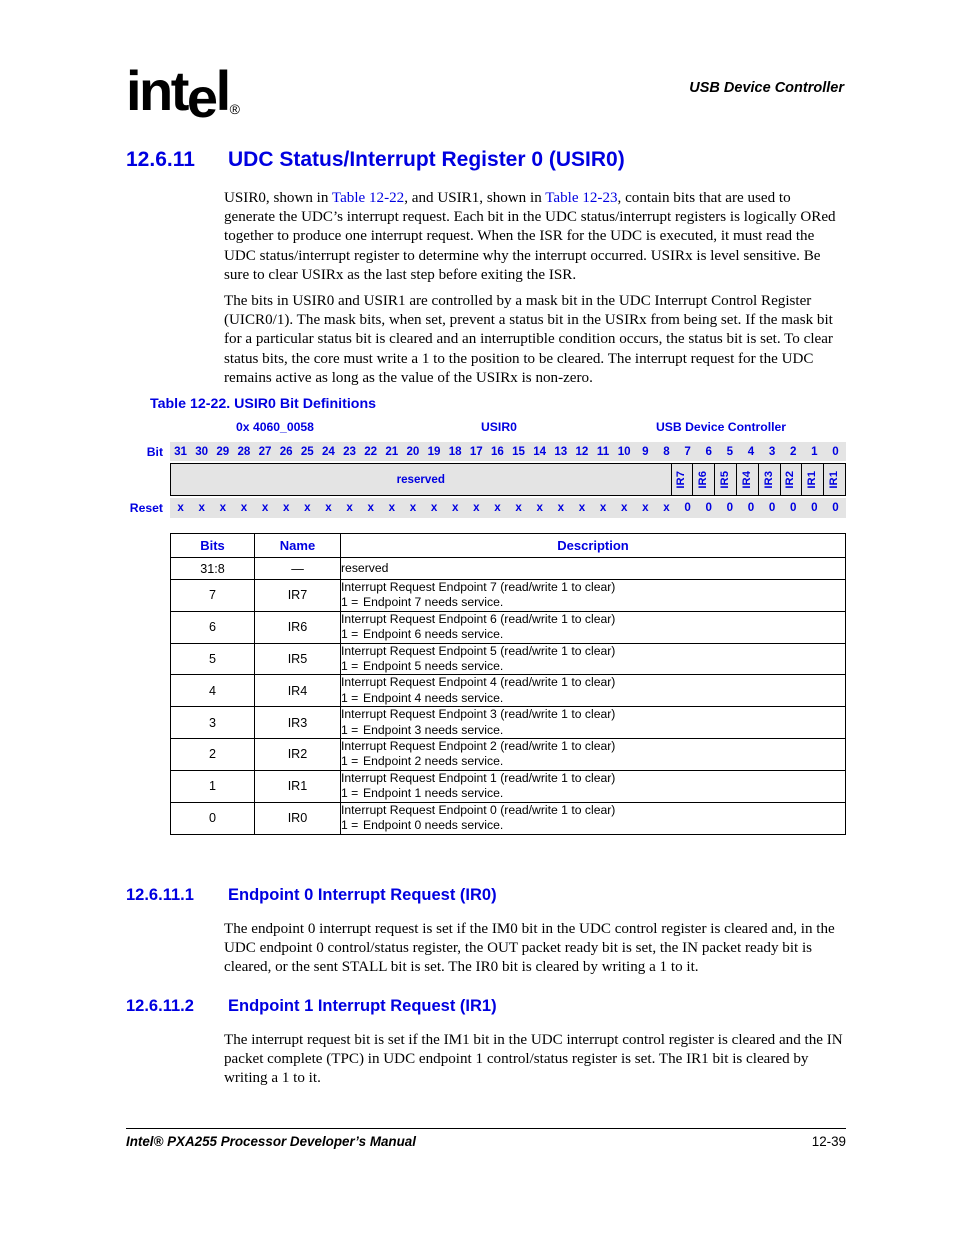  I want to click on bit-number-0: 0, so click(835, 451).